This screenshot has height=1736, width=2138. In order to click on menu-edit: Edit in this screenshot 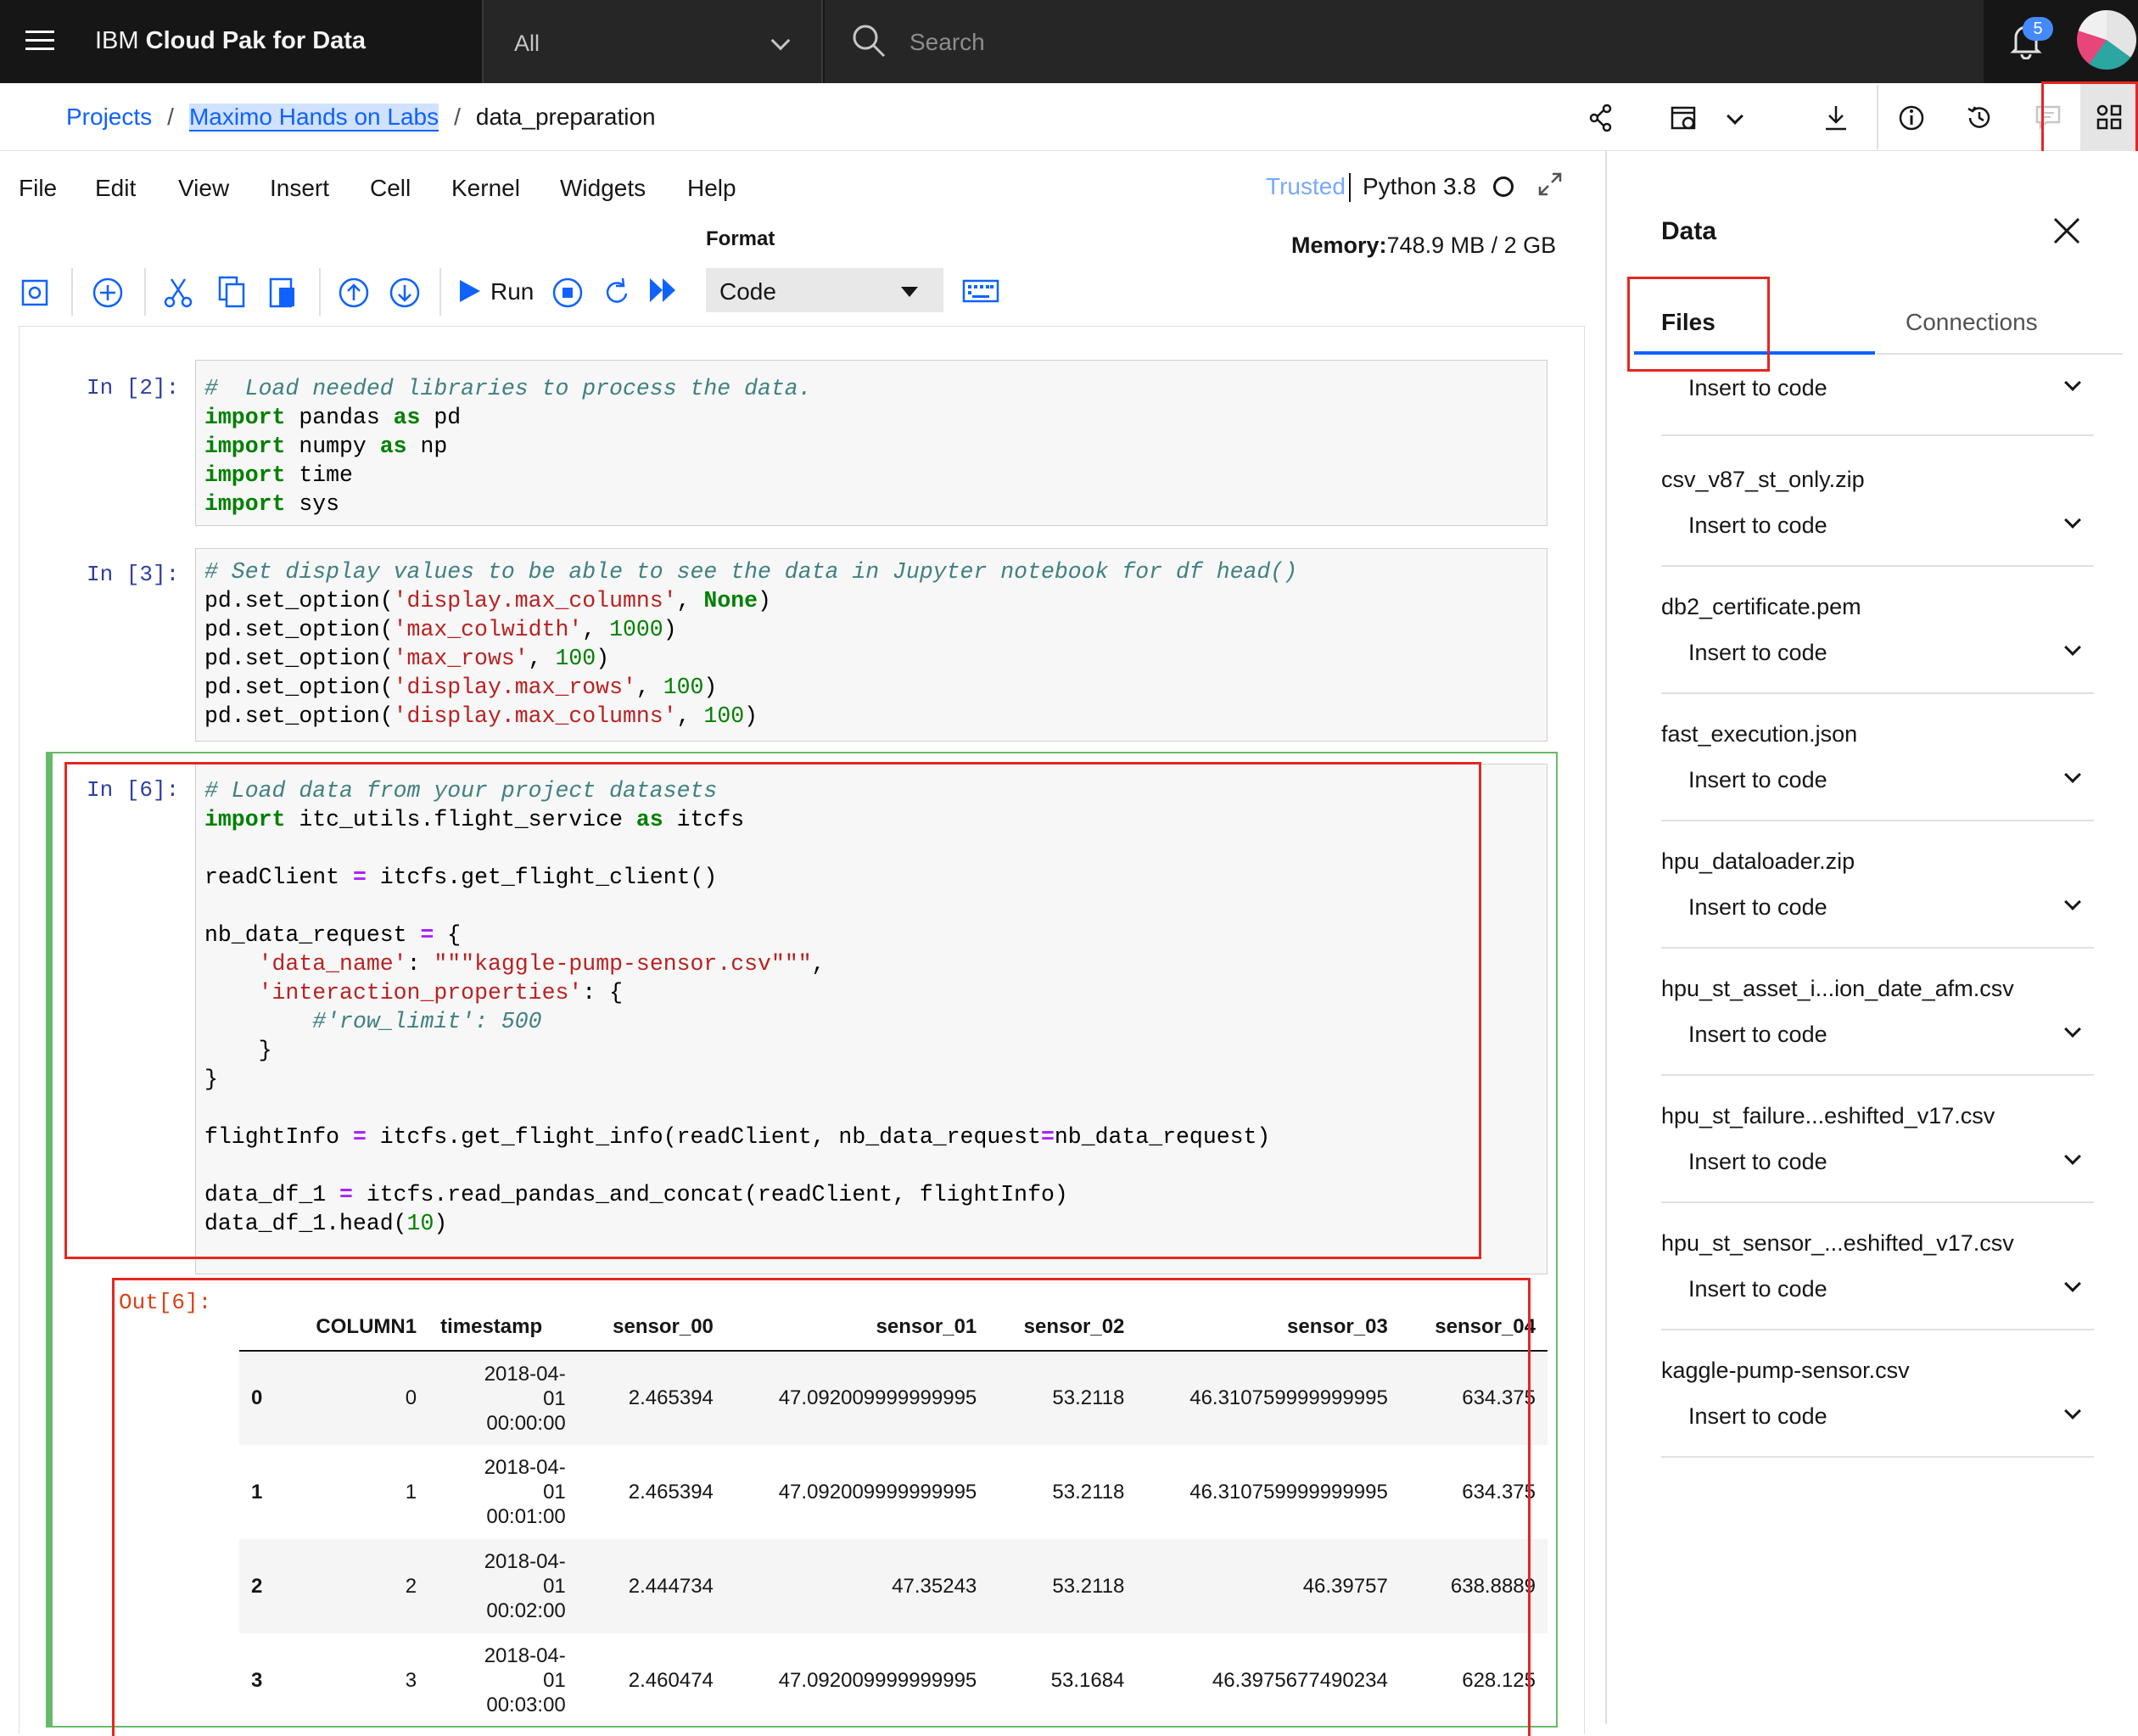, I will do `click(115, 188)`.